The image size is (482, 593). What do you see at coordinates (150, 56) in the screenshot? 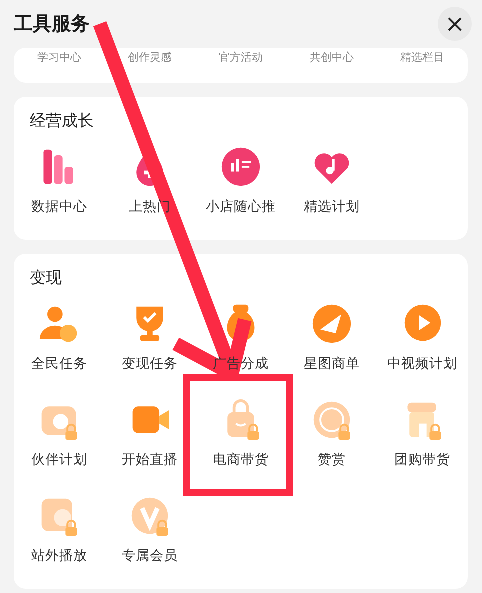
I see `tool-label: 创作灵感` at bounding box center [150, 56].